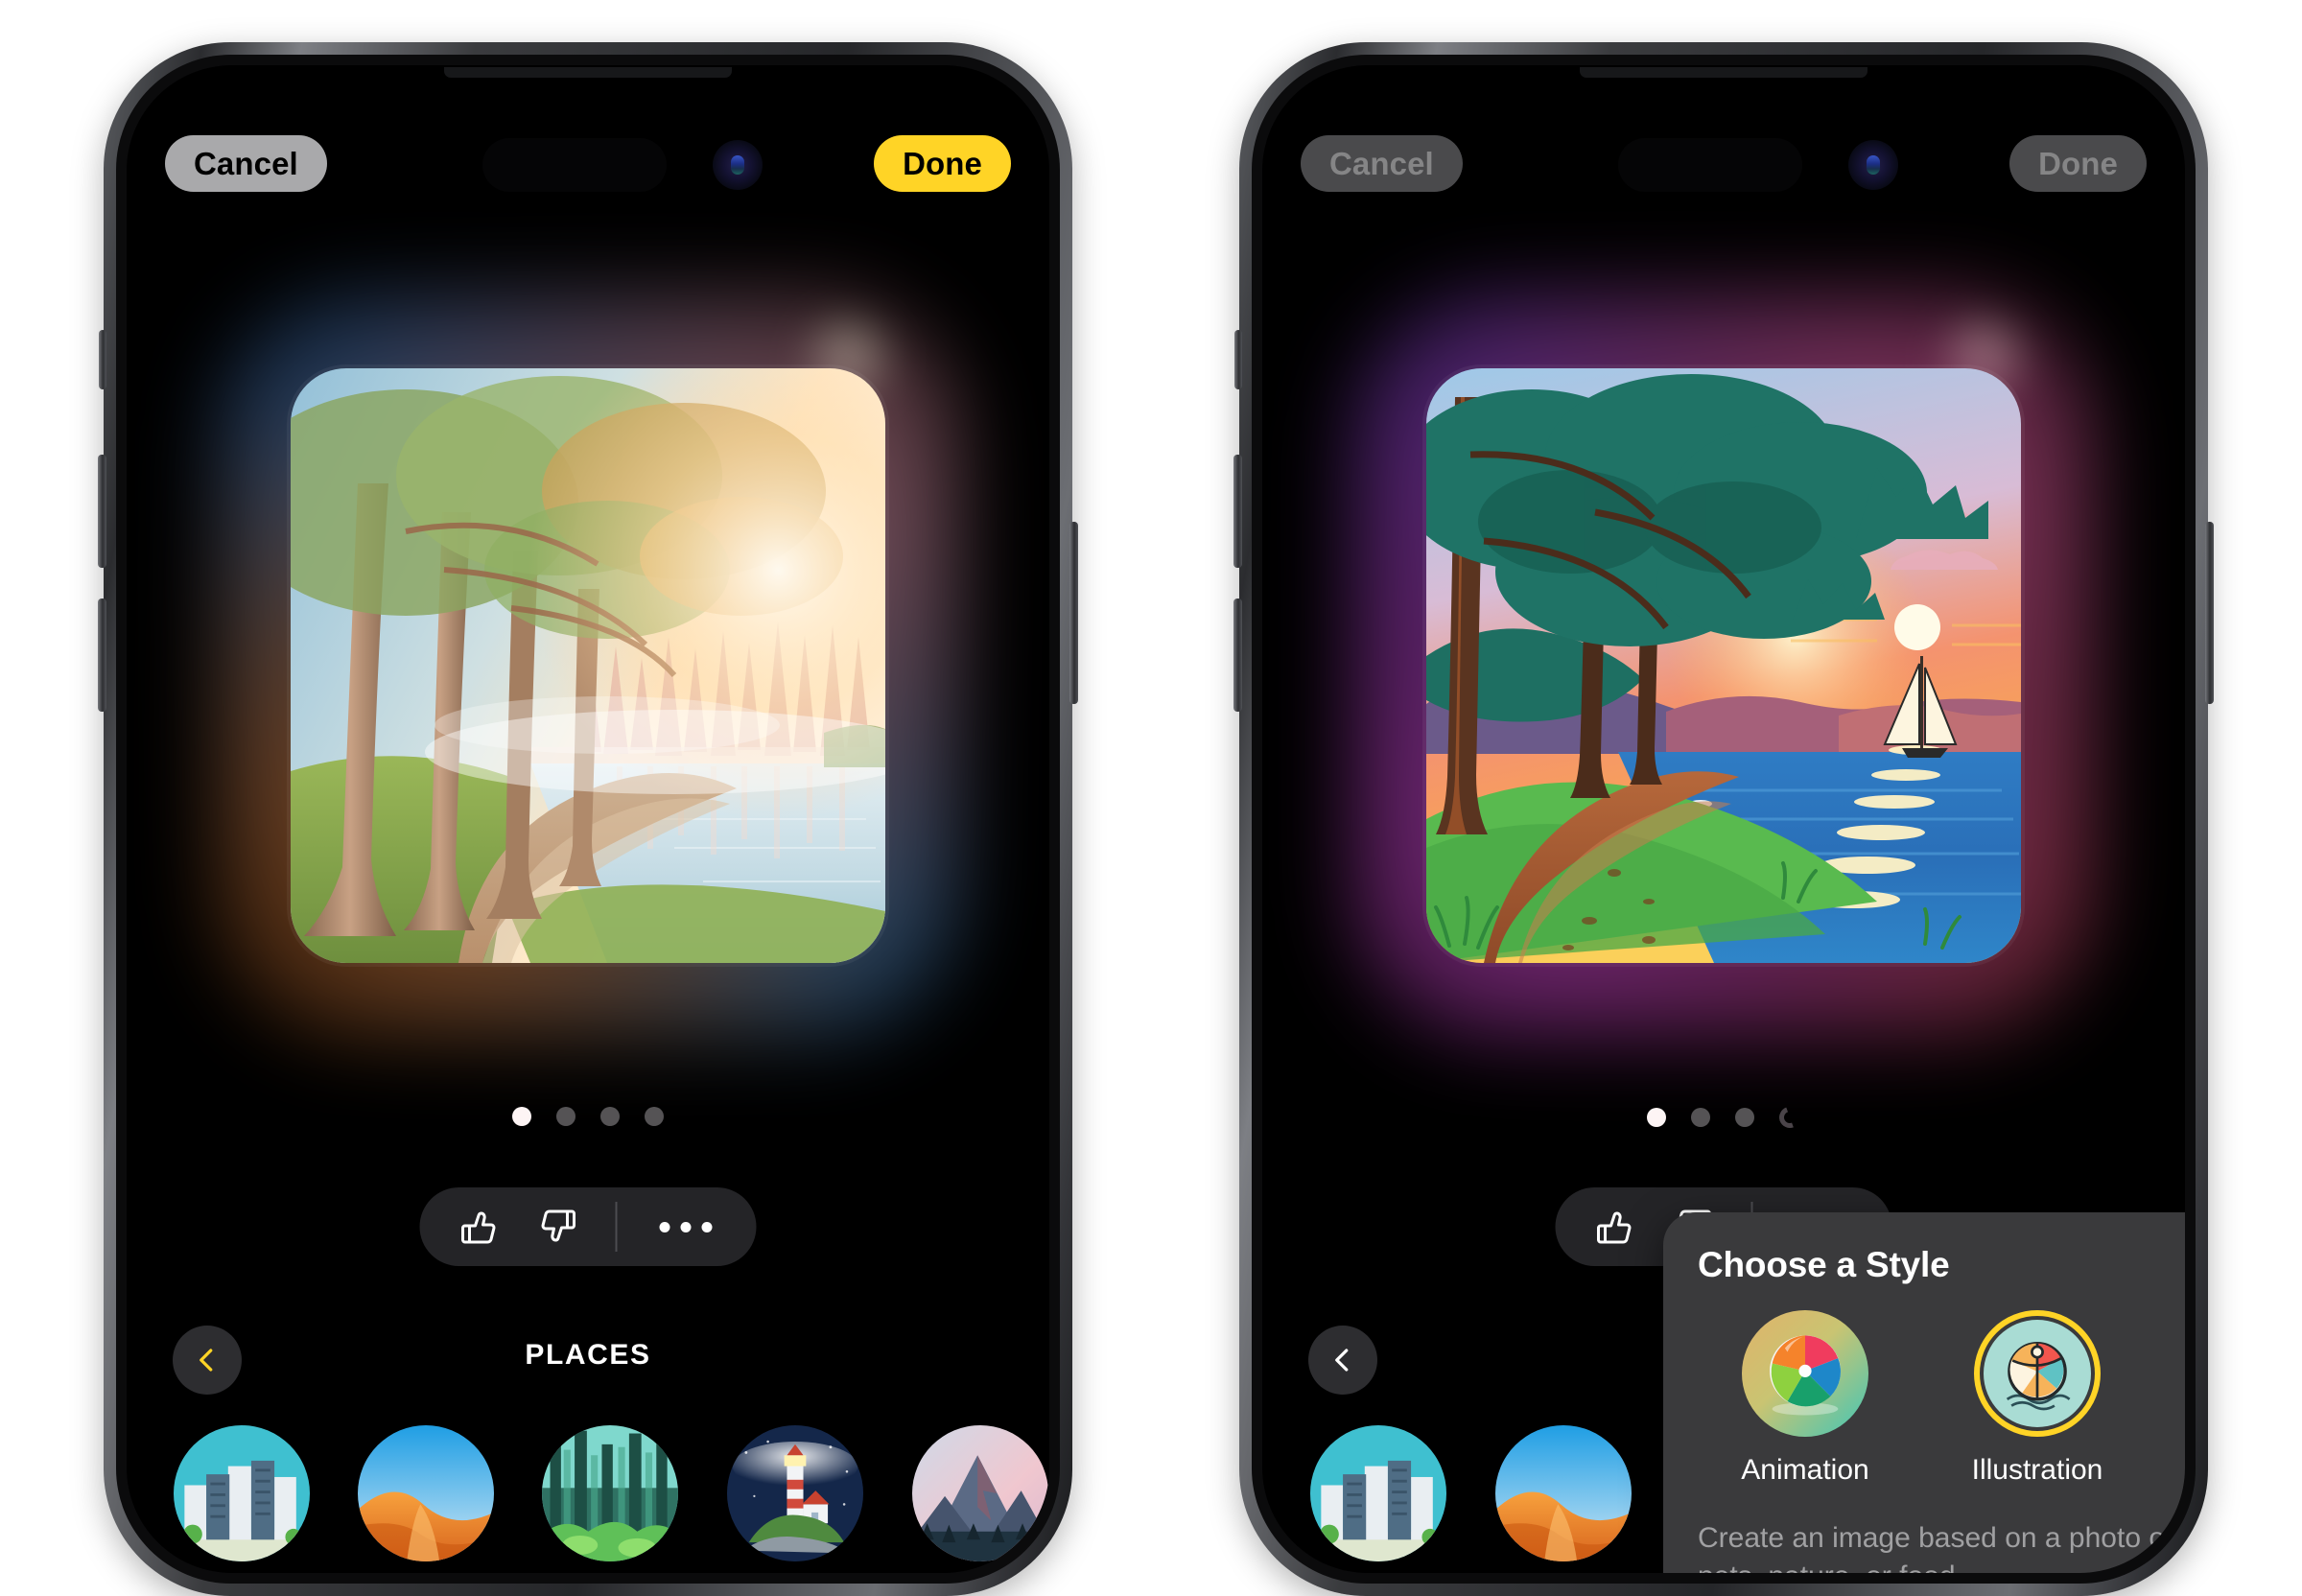 This screenshot has width=2302, height=1596. What do you see at coordinates (588, 1226) in the screenshot?
I see `feedback-action-bar-left` at bounding box center [588, 1226].